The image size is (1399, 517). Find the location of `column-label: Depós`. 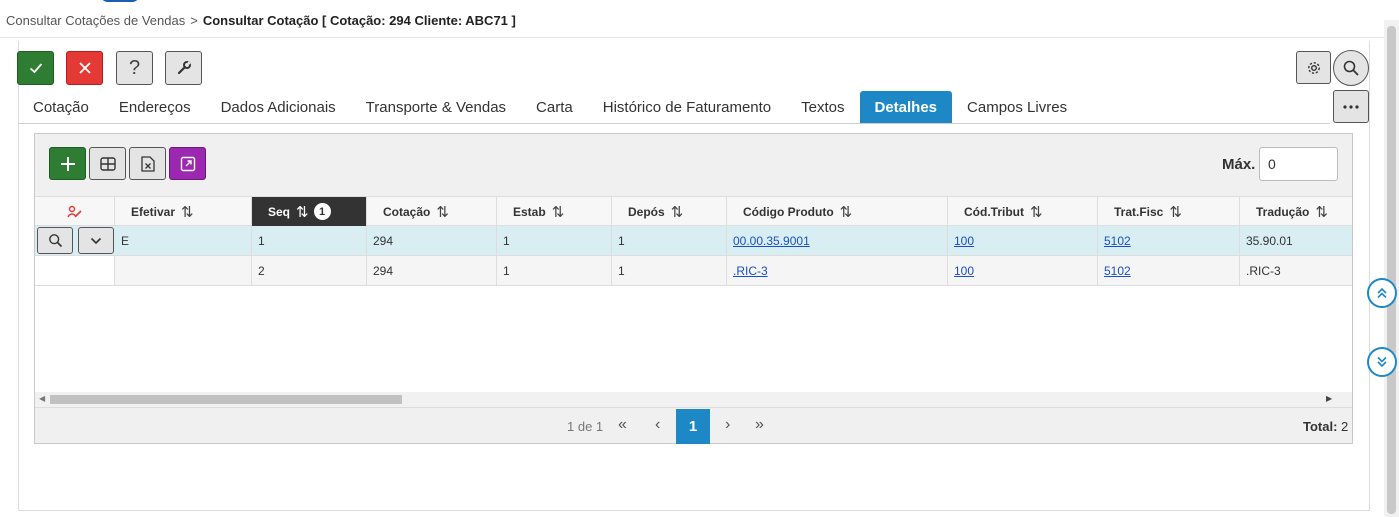

column-label: Depós is located at coordinates (646, 211).